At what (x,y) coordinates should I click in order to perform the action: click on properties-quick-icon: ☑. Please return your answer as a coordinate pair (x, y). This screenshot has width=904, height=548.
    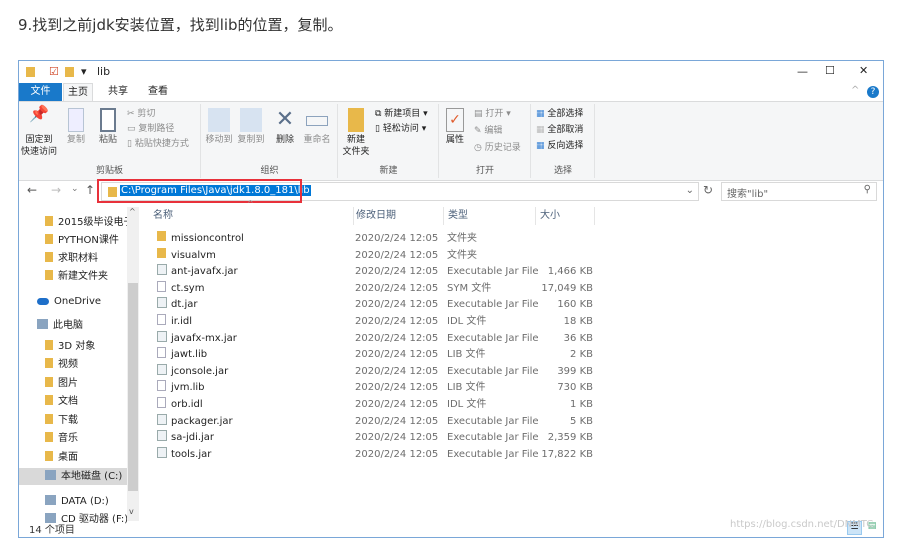
    Looking at the image, I should click on (54, 71).